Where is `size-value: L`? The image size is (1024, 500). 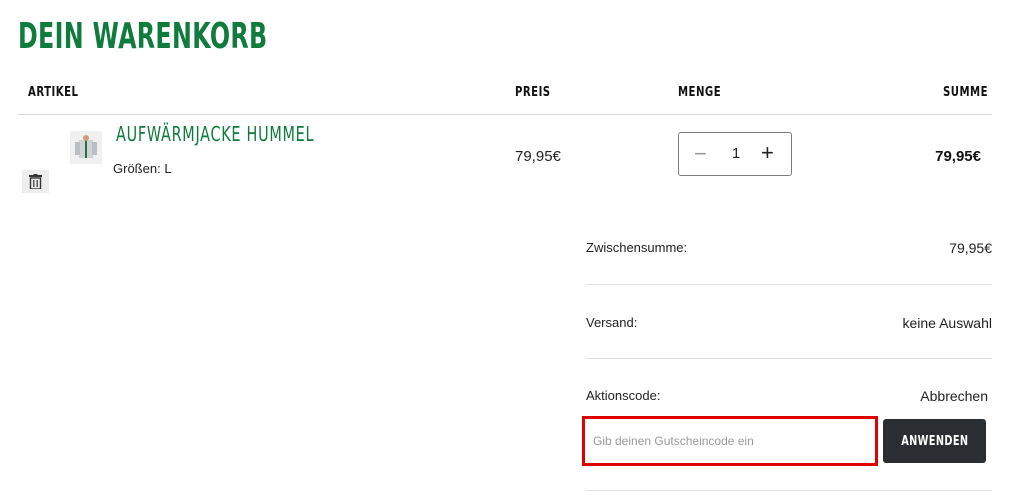 size-value: L is located at coordinates (168, 168).